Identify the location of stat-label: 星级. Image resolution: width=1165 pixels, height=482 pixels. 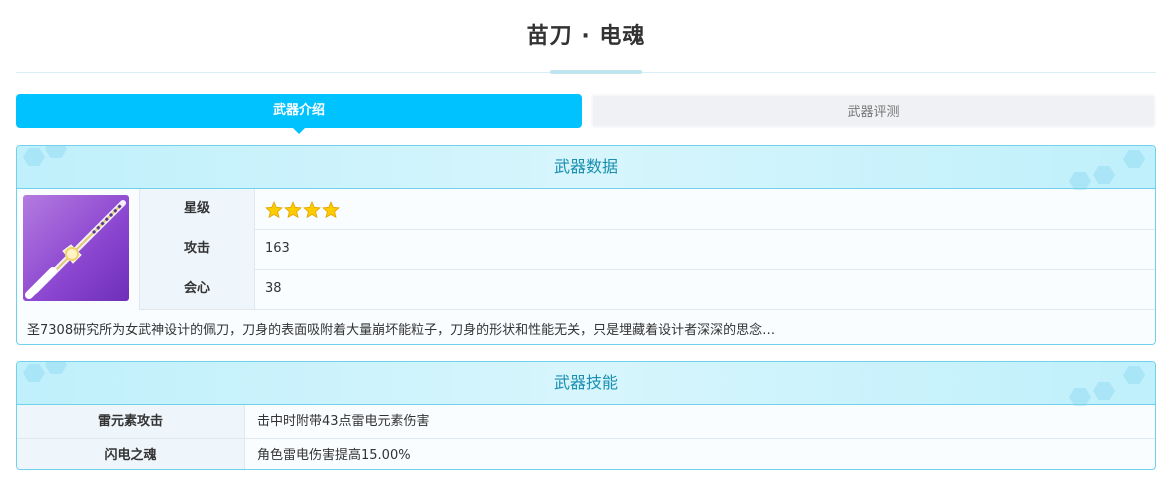
(197, 209).